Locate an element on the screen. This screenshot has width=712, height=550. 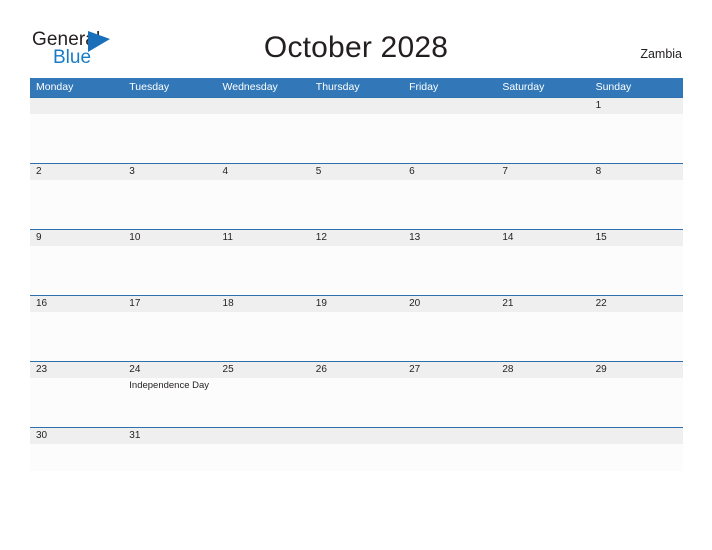
day-number: 25 is located at coordinates (263, 370).